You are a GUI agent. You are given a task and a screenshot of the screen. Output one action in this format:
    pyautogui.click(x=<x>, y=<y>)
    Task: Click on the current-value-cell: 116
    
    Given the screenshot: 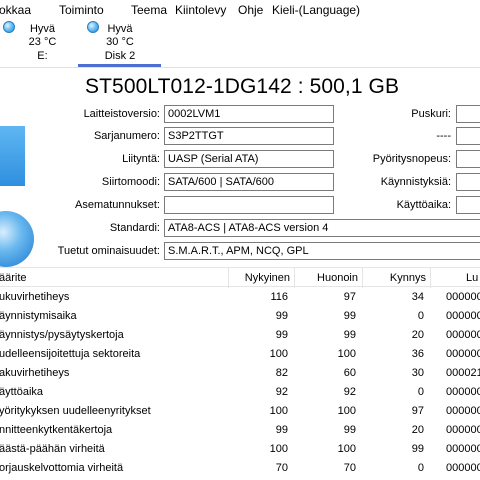 What is the action you would take?
    pyautogui.click(x=279, y=297)
    